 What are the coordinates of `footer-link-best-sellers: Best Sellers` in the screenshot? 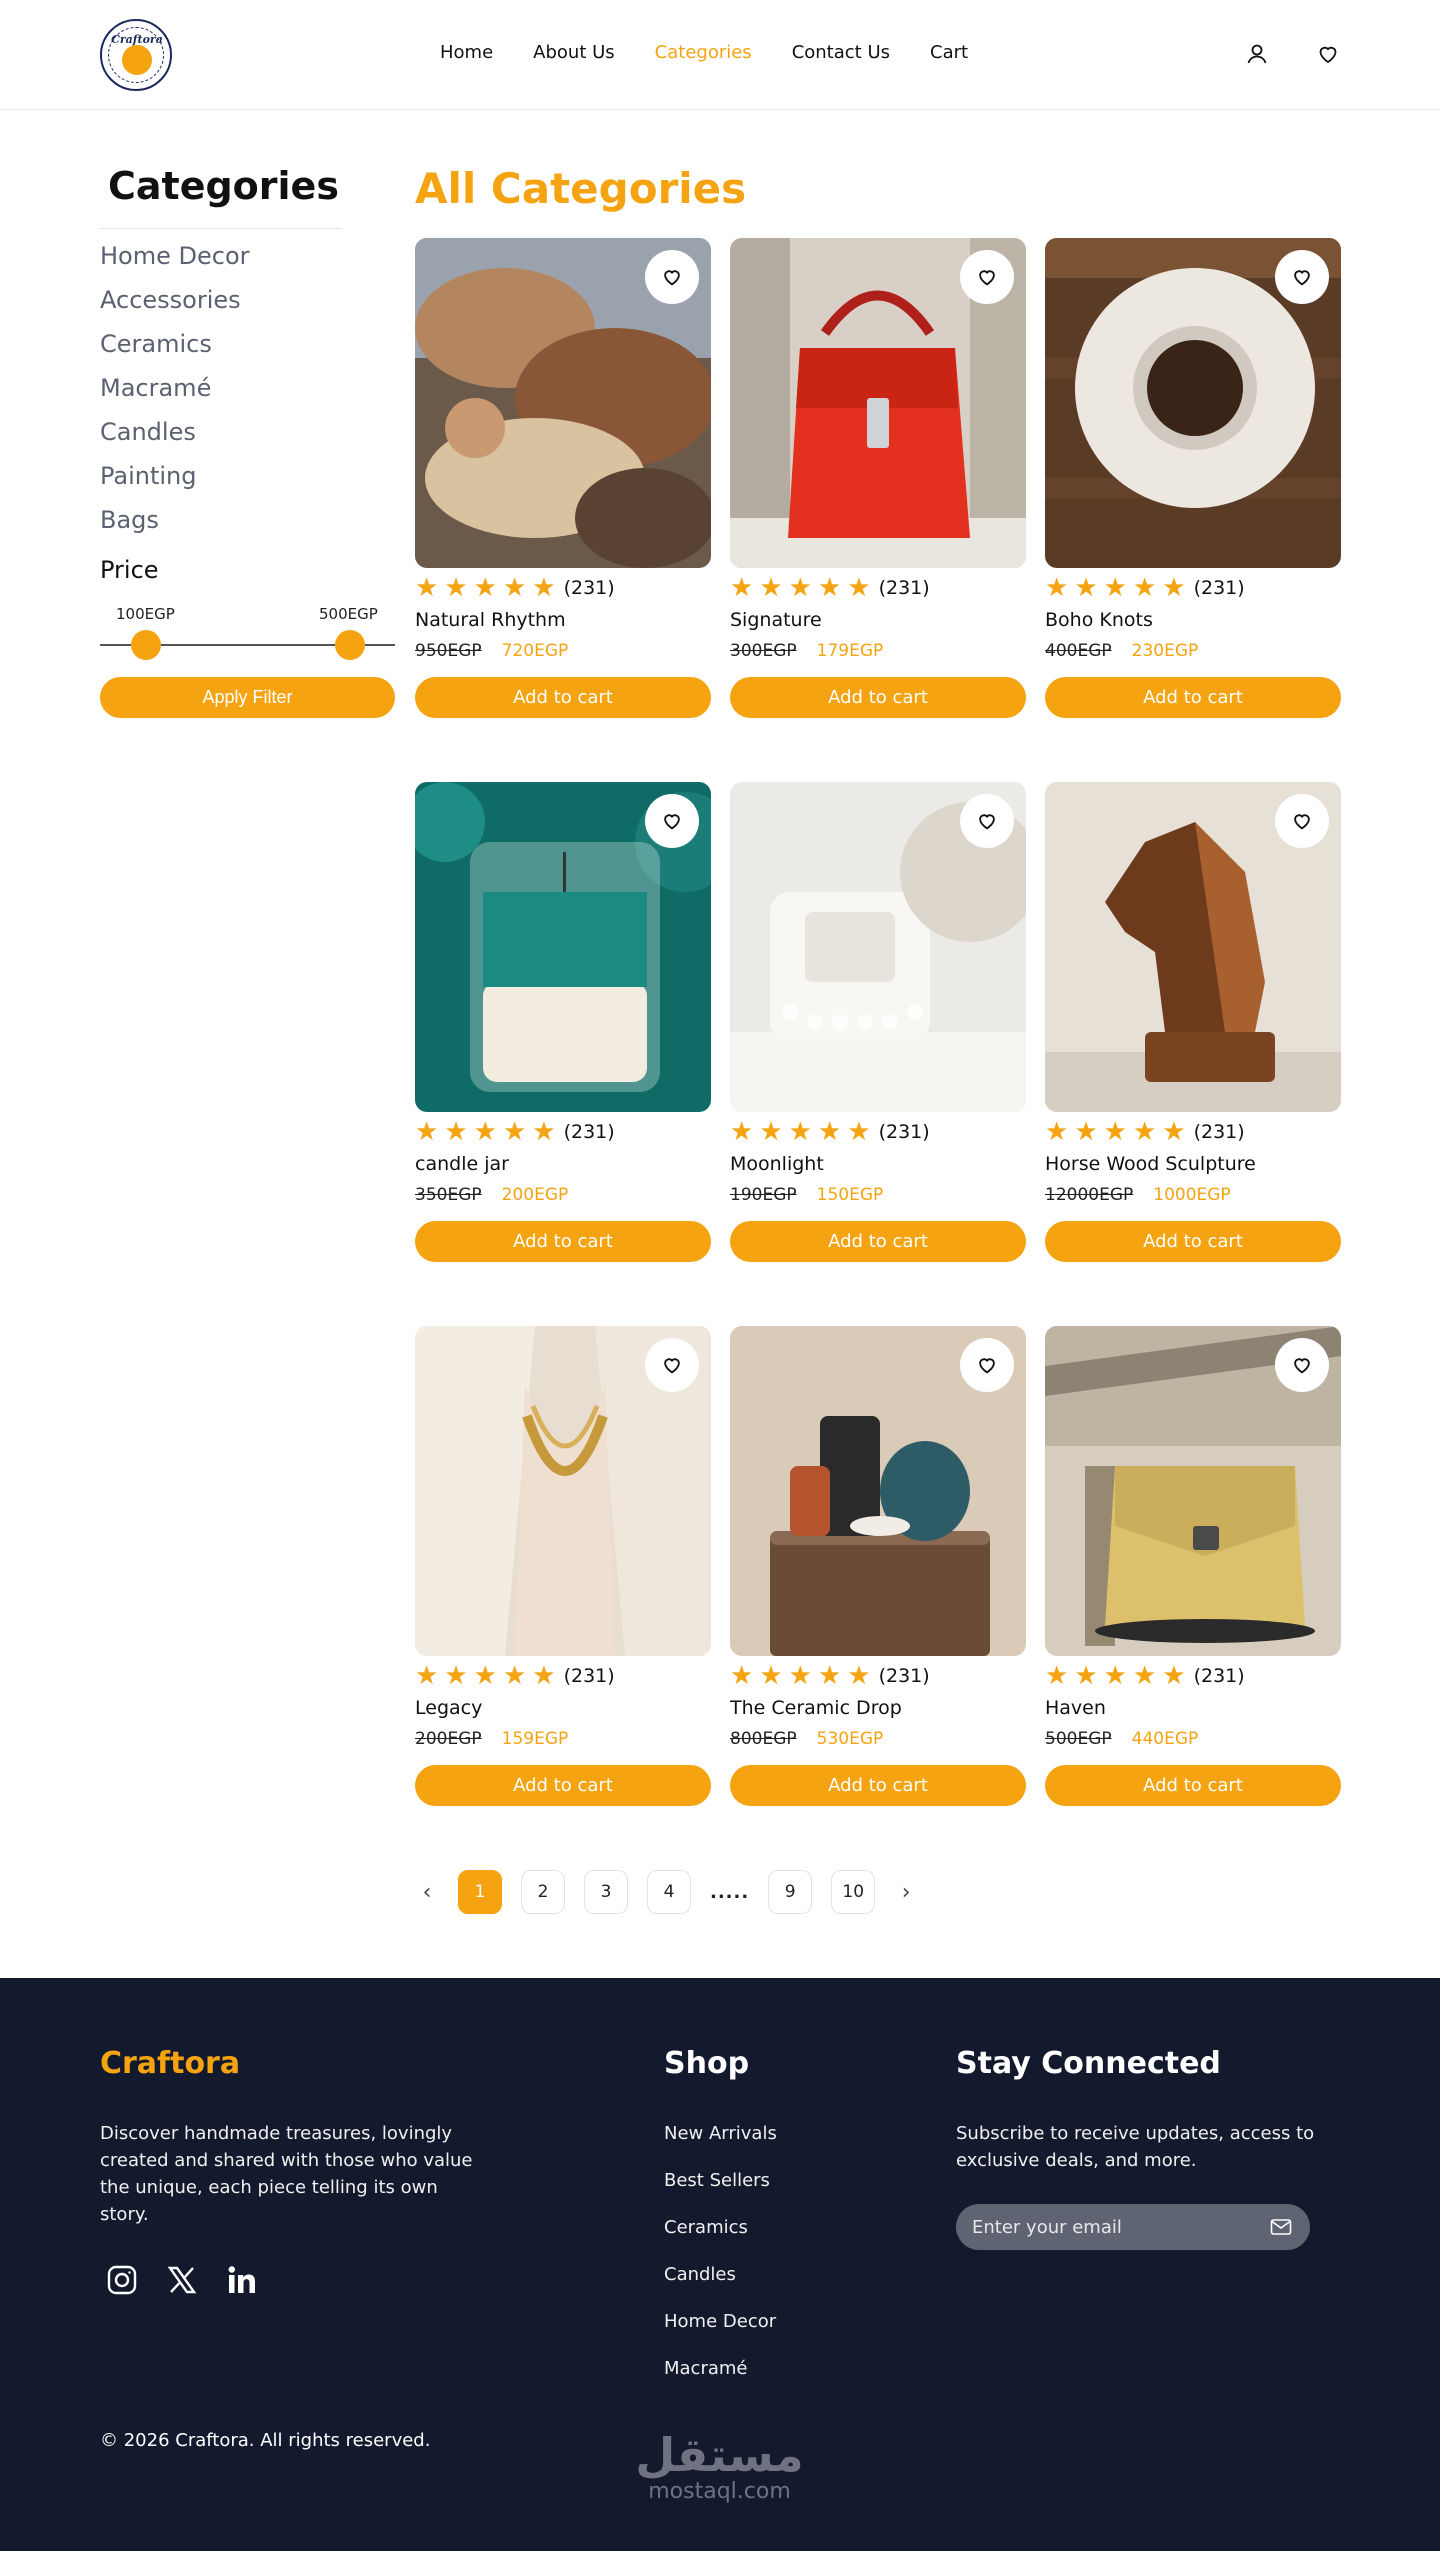 It's located at (720, 2190).